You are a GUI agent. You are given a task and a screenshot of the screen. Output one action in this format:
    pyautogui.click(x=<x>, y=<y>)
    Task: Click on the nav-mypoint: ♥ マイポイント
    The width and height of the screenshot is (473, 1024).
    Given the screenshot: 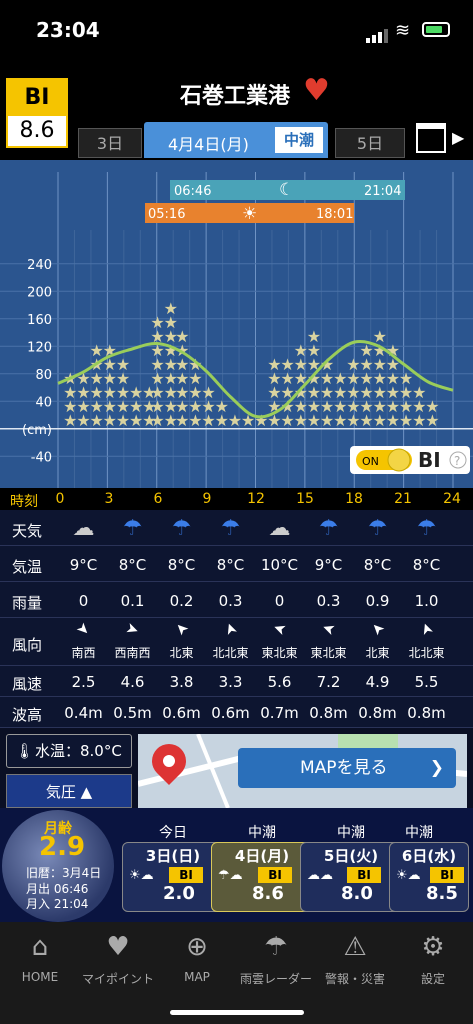 What is the action you would take?
    pyautogui.click(x=118, y=959)
    